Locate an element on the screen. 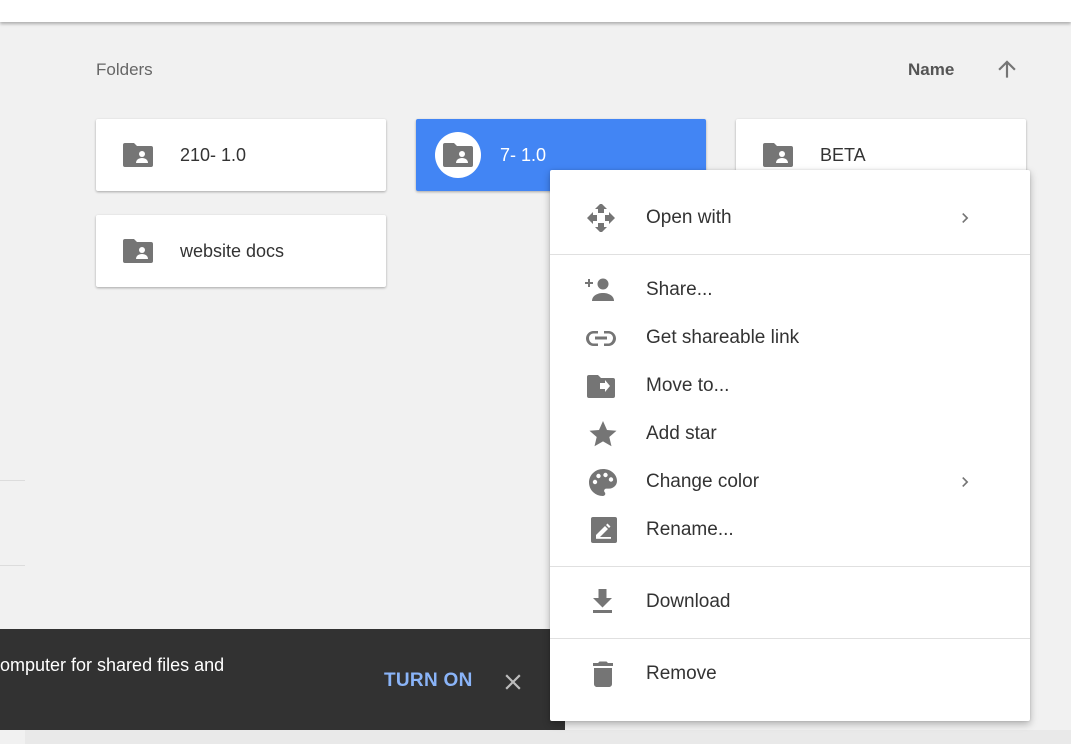 Image resolution: width=1071 pixels, height=744 pixels. bottom-strip is located at coordinates (548, 737).